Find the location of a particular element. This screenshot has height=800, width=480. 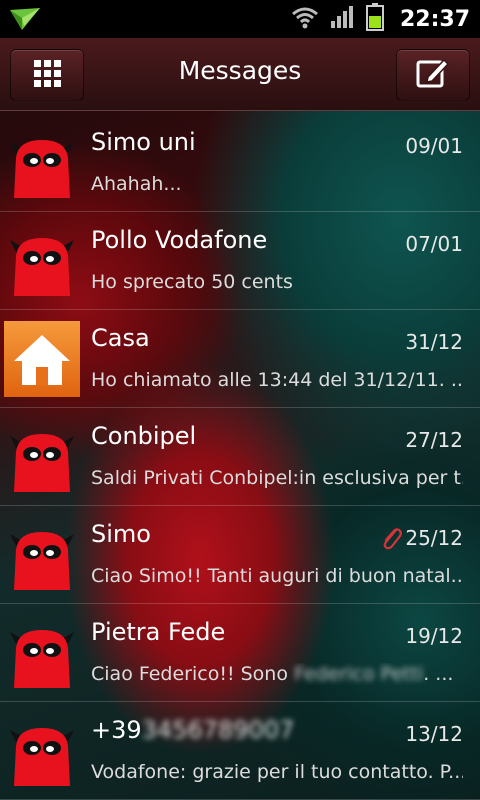

contact-name: +393456789007 is located at coordinates (192, 730).